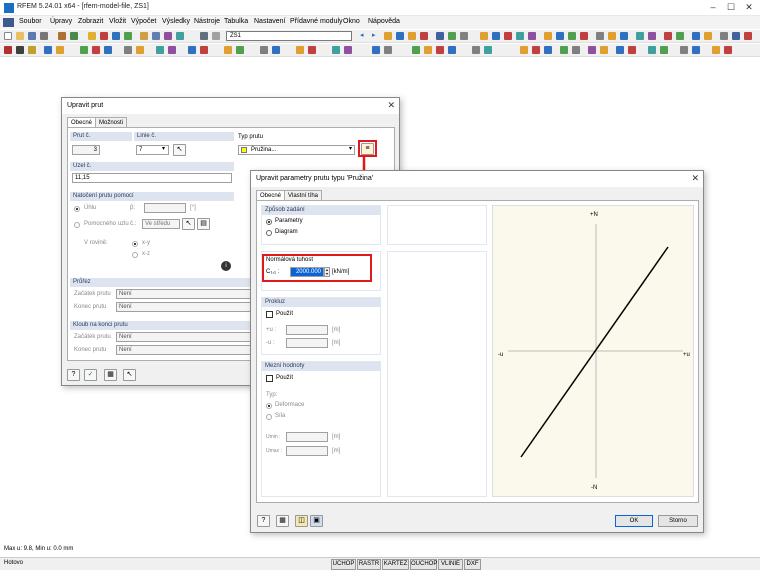  Describe the element at coordinates (73, 375) in the screenshot. I see `help-icon: ?` at that location.